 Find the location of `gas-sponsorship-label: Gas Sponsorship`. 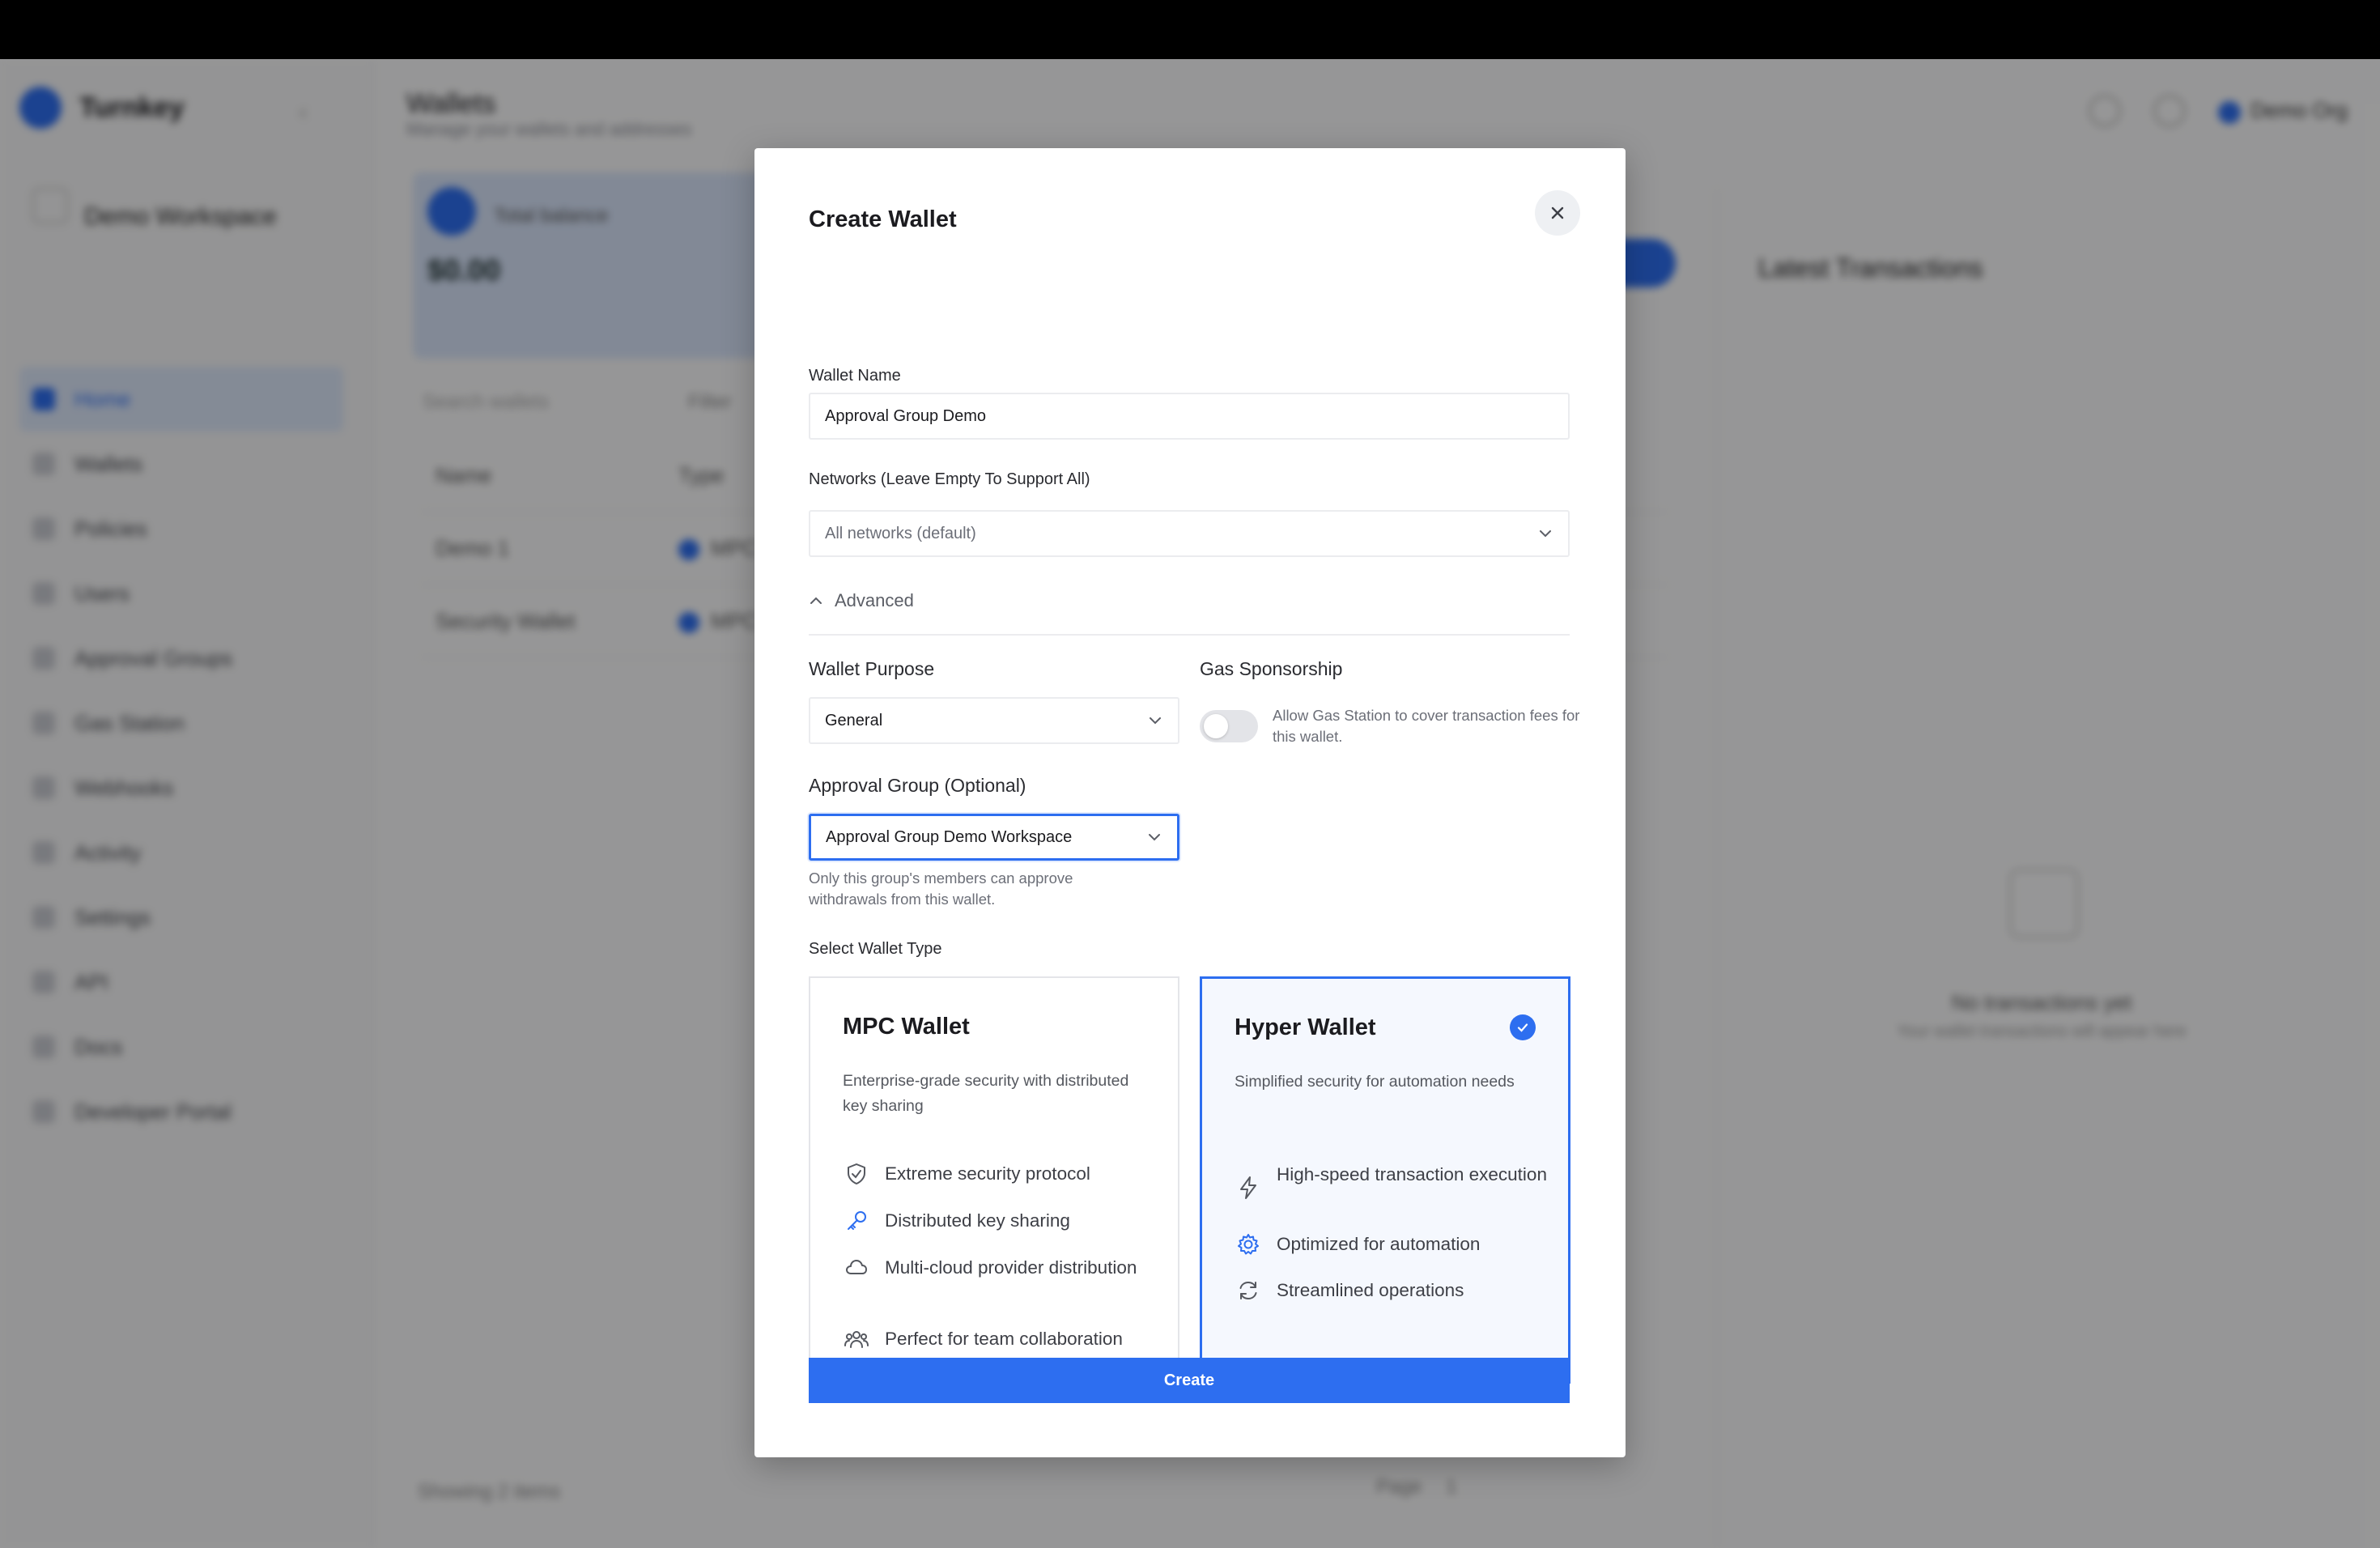

gas-sponsorship-label: Gas Sponsorship is located at coordinates (1271, 669).